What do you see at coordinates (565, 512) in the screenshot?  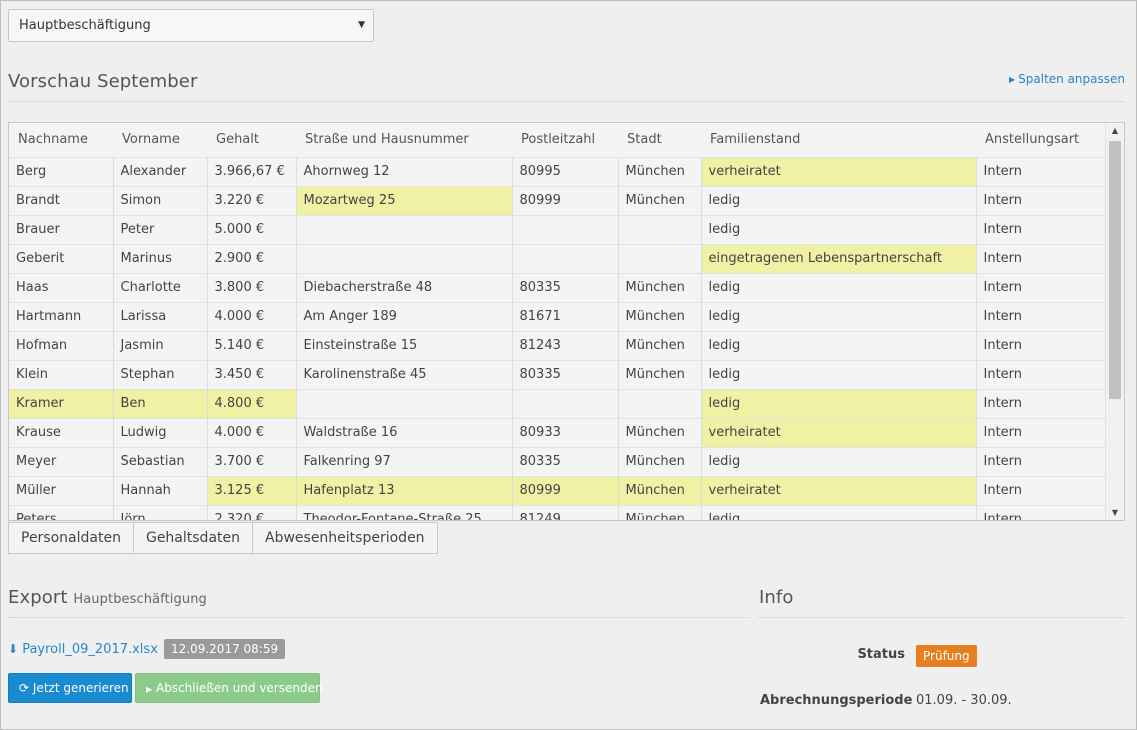 I see `table-cell: 81249` at bounding box center [565, 512].